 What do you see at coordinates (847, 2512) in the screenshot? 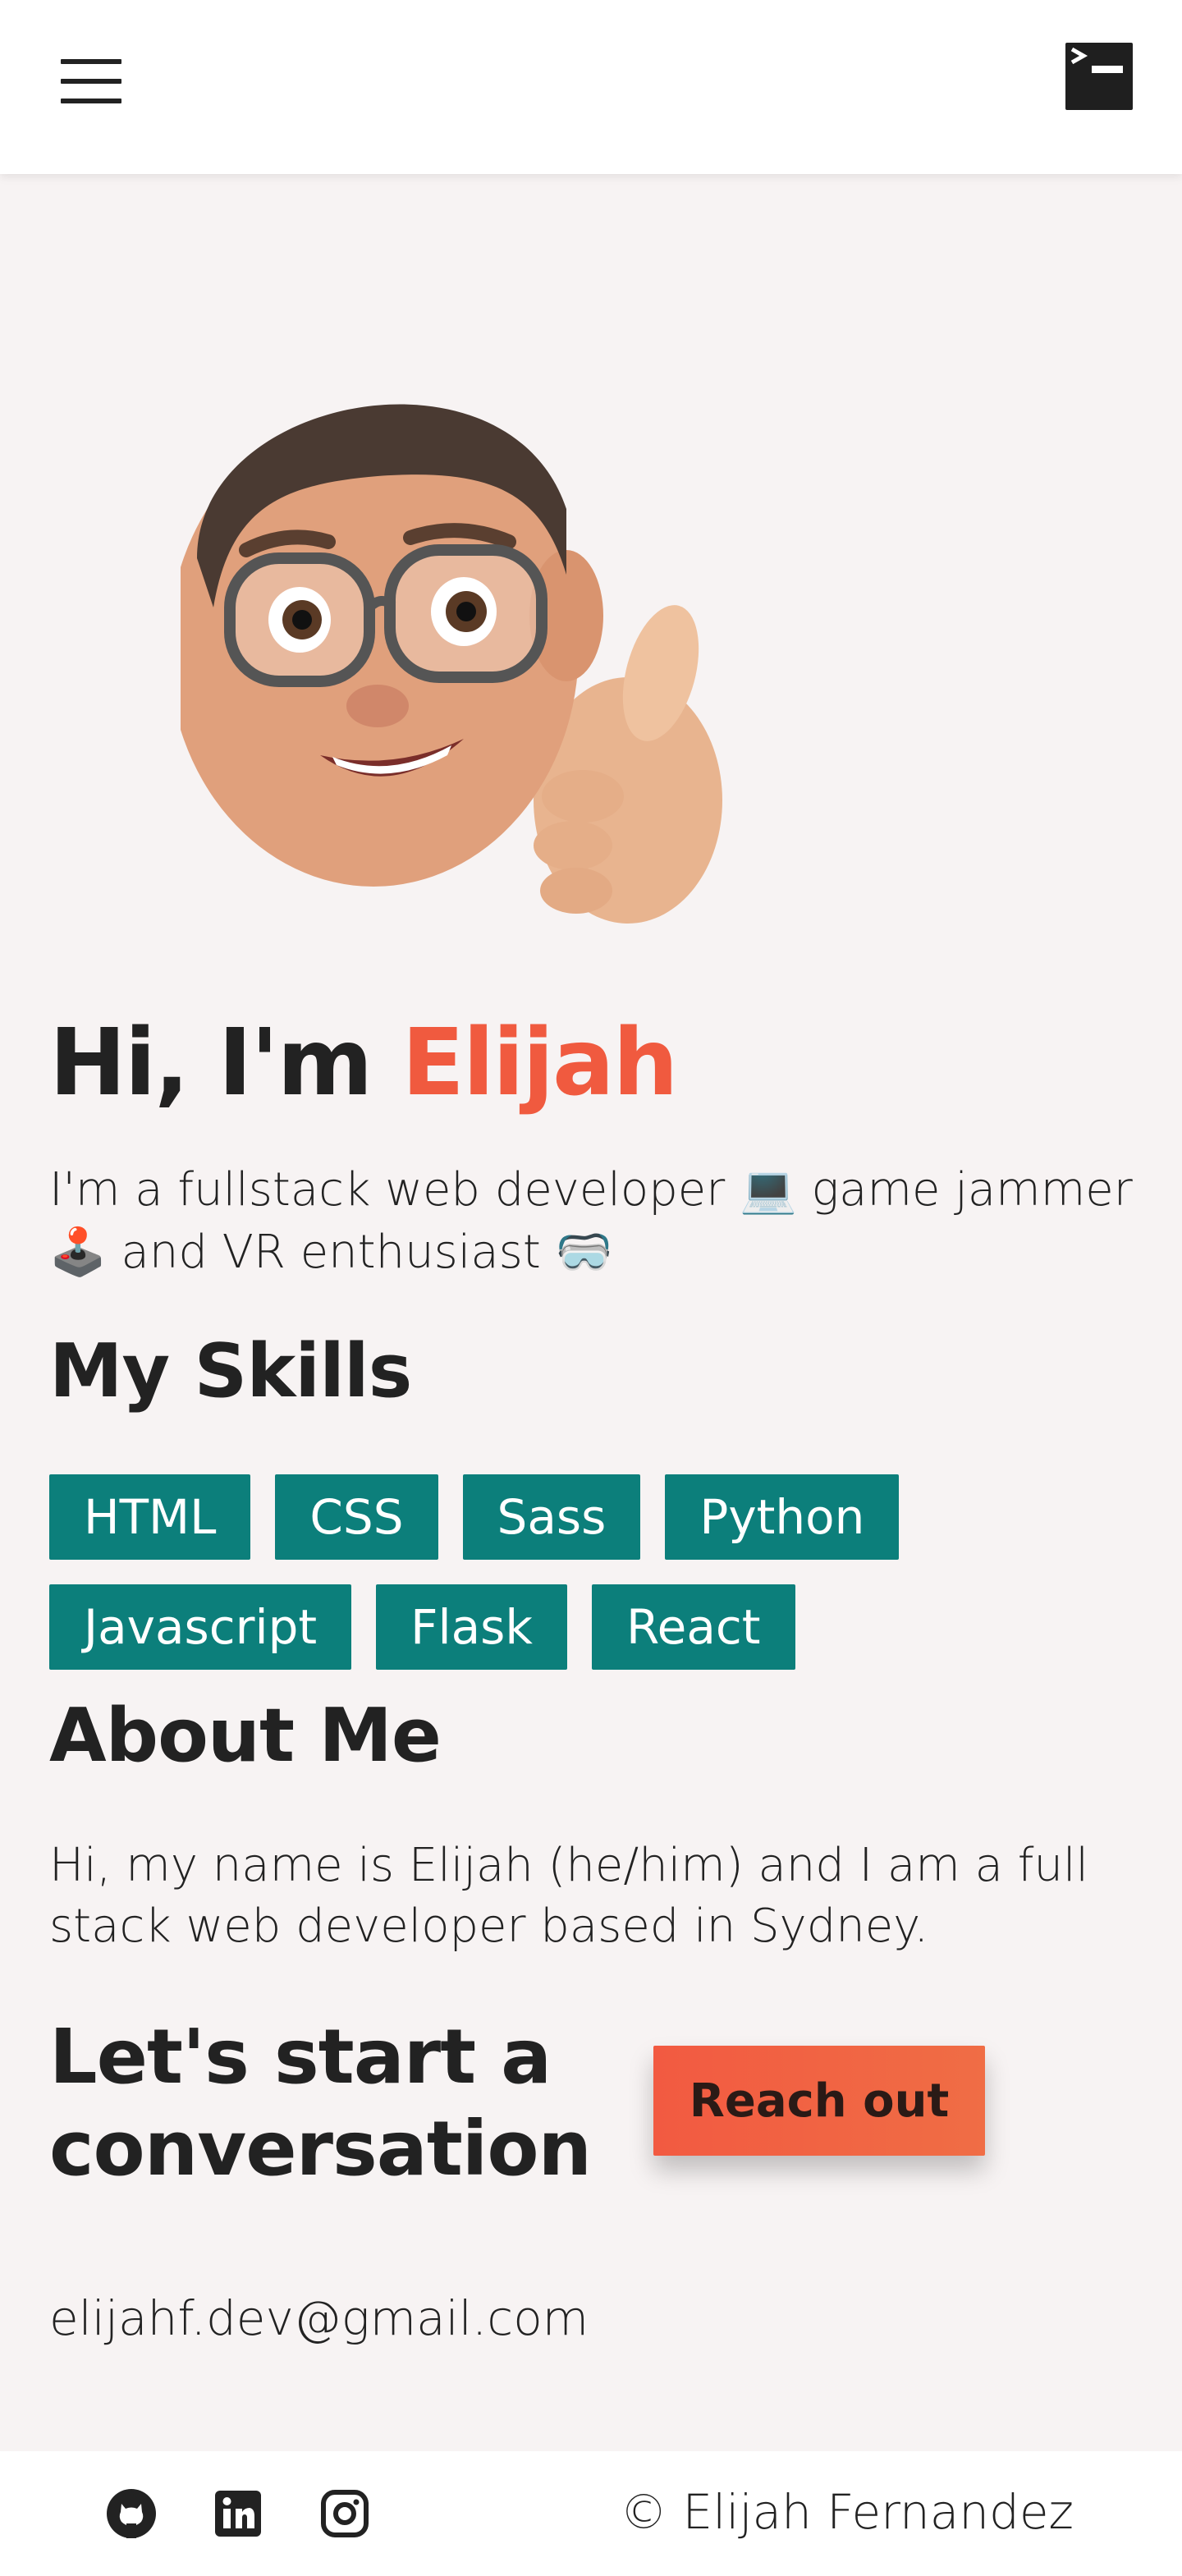
I see `copyright-text: © Elijah Fernandez` at bounding box center [847, 2512].